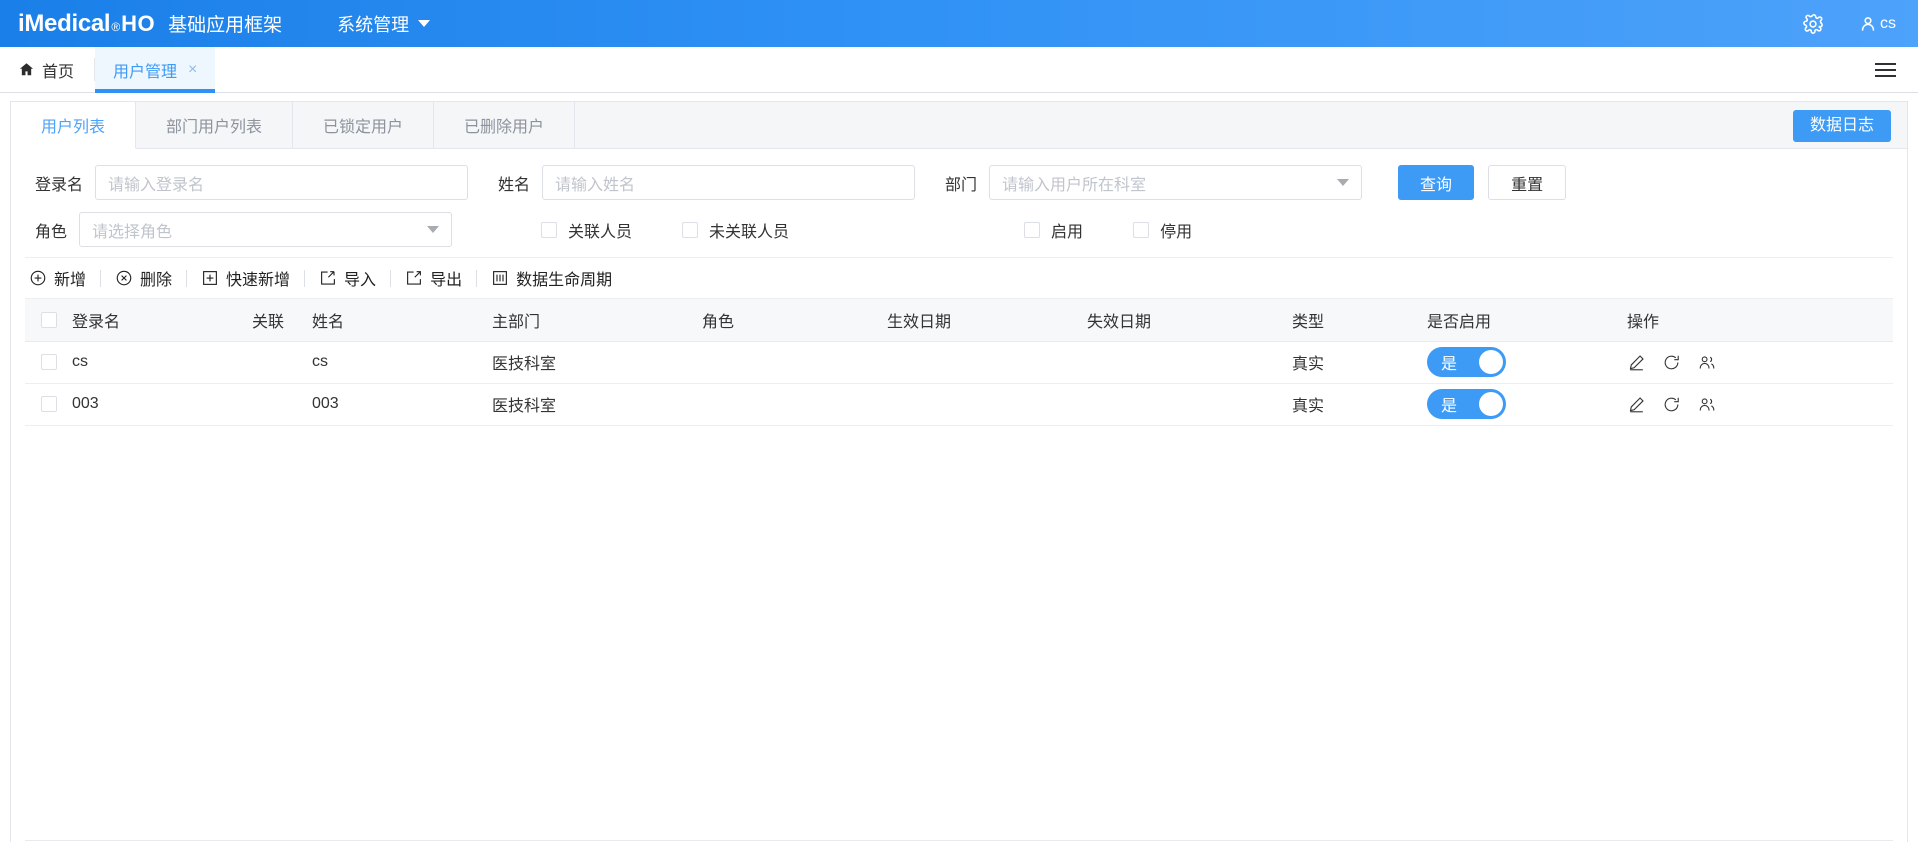  Describe the element at coordinates (373, 24) in the screenshot. I see `nav-menu-label: 系统管理` at that location.